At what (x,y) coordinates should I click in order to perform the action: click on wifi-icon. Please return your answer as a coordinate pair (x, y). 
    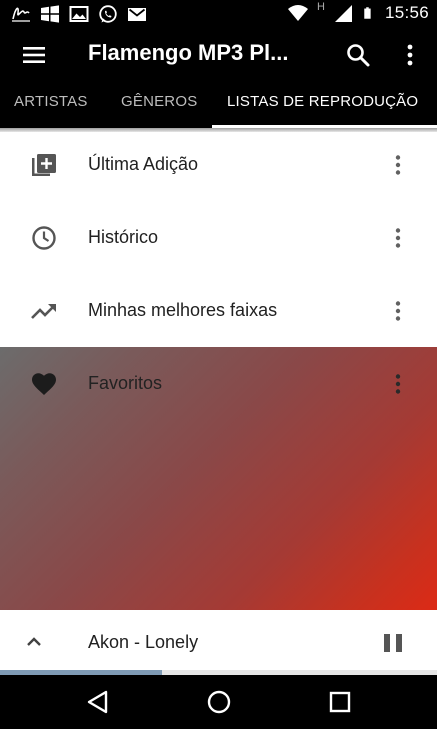
    Looking at the image, I should click on (298, 13).